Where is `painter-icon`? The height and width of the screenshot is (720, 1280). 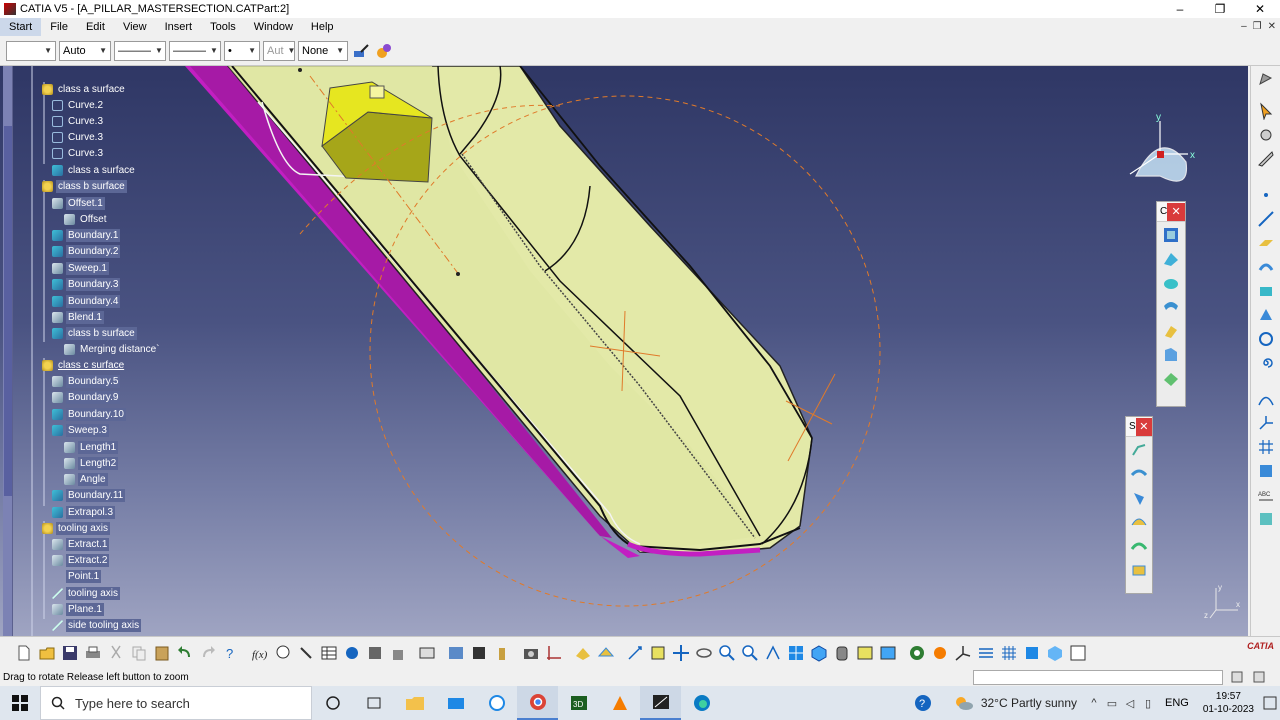
painter-icon is located at coordinates (361, 51).